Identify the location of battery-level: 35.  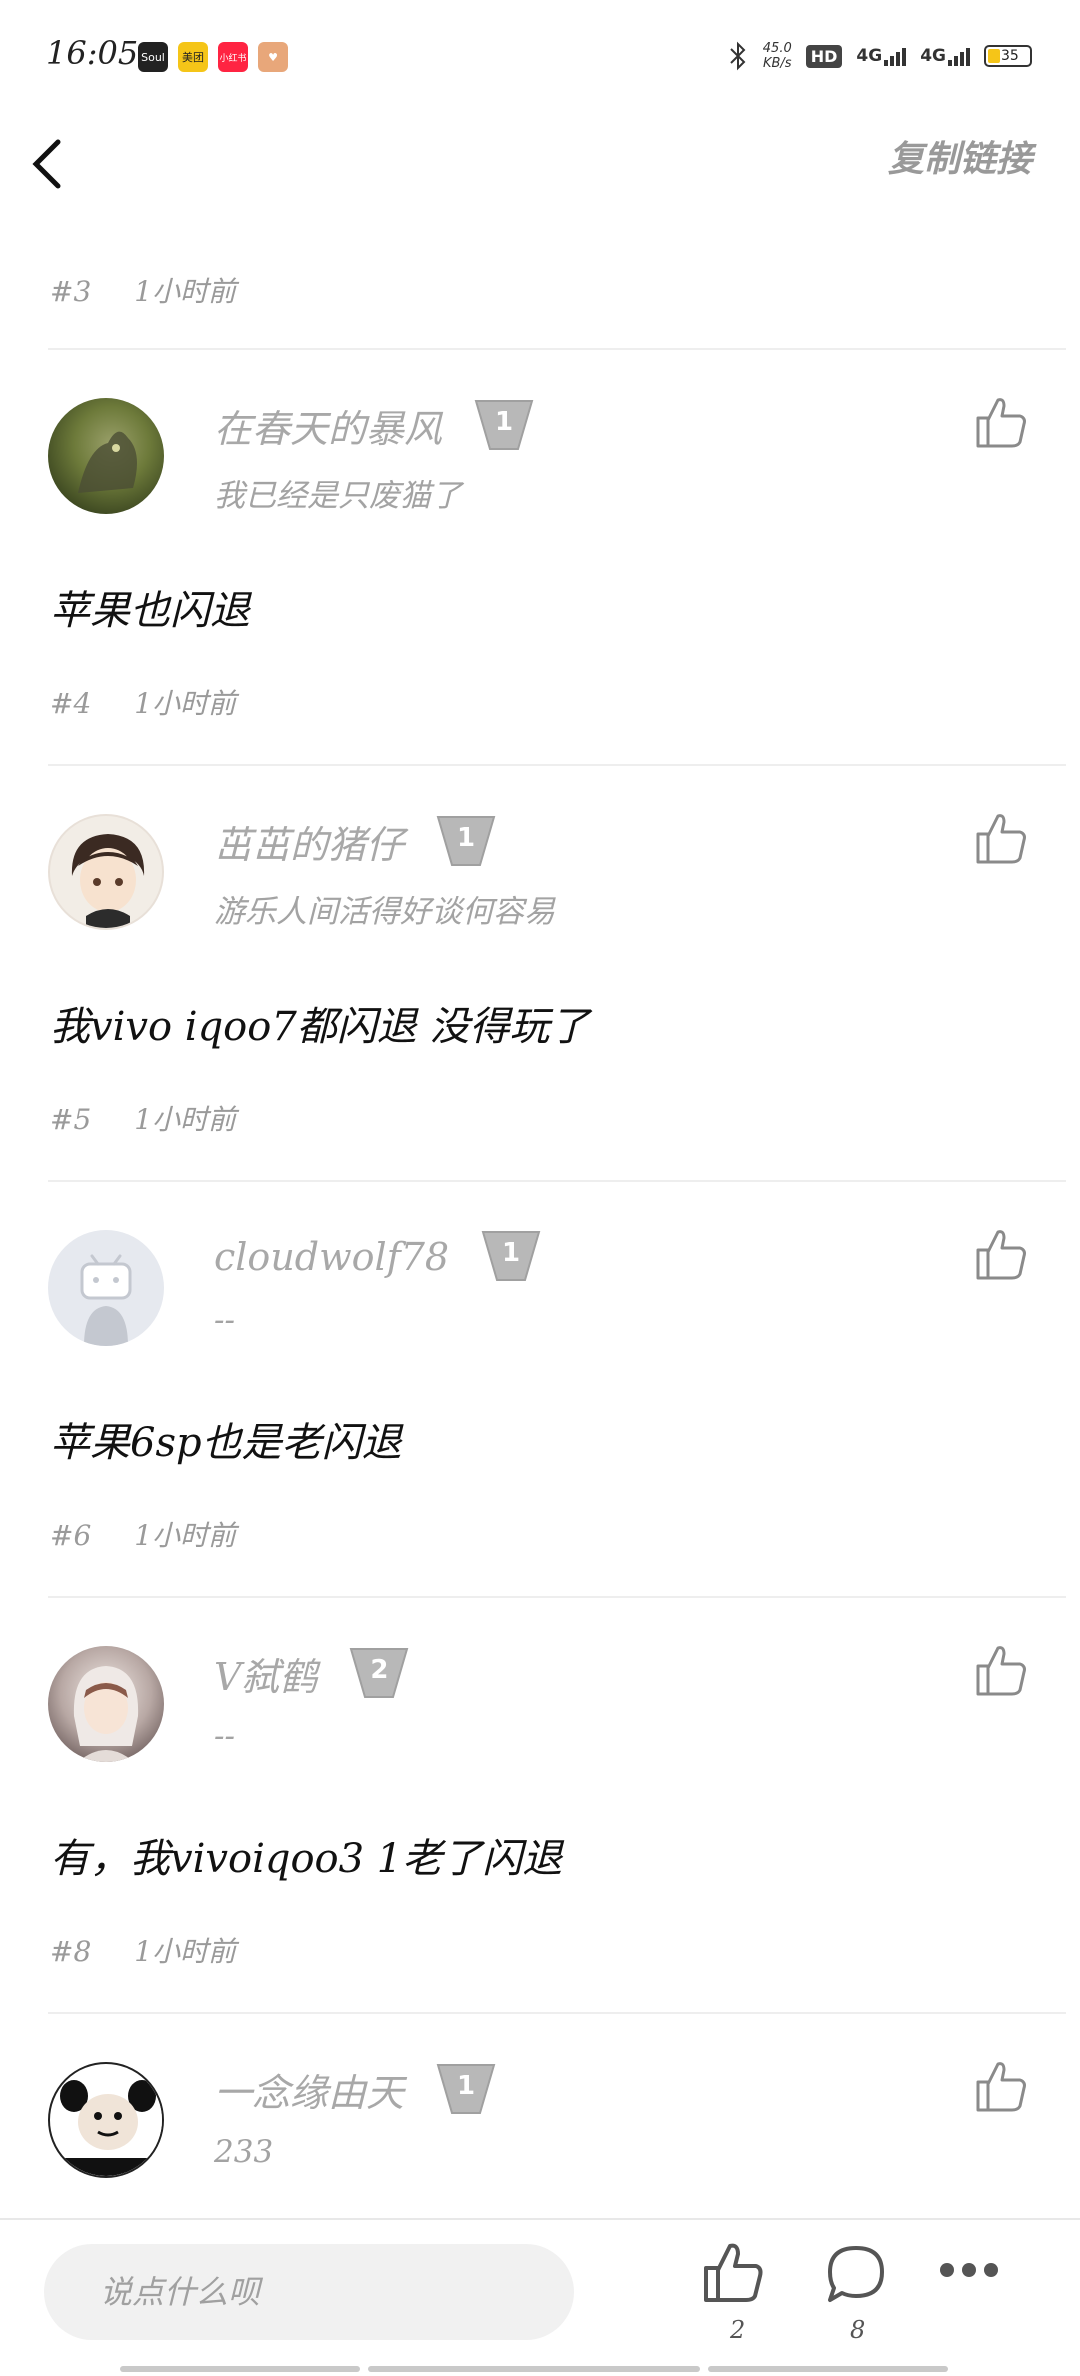
(1010, 56).